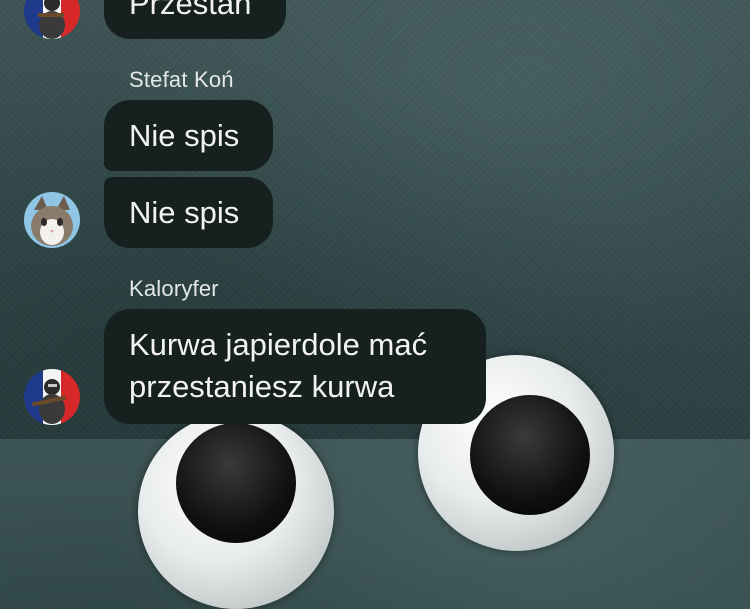  I want to click on sender-name: Kaloryfer, so click(174, 288).